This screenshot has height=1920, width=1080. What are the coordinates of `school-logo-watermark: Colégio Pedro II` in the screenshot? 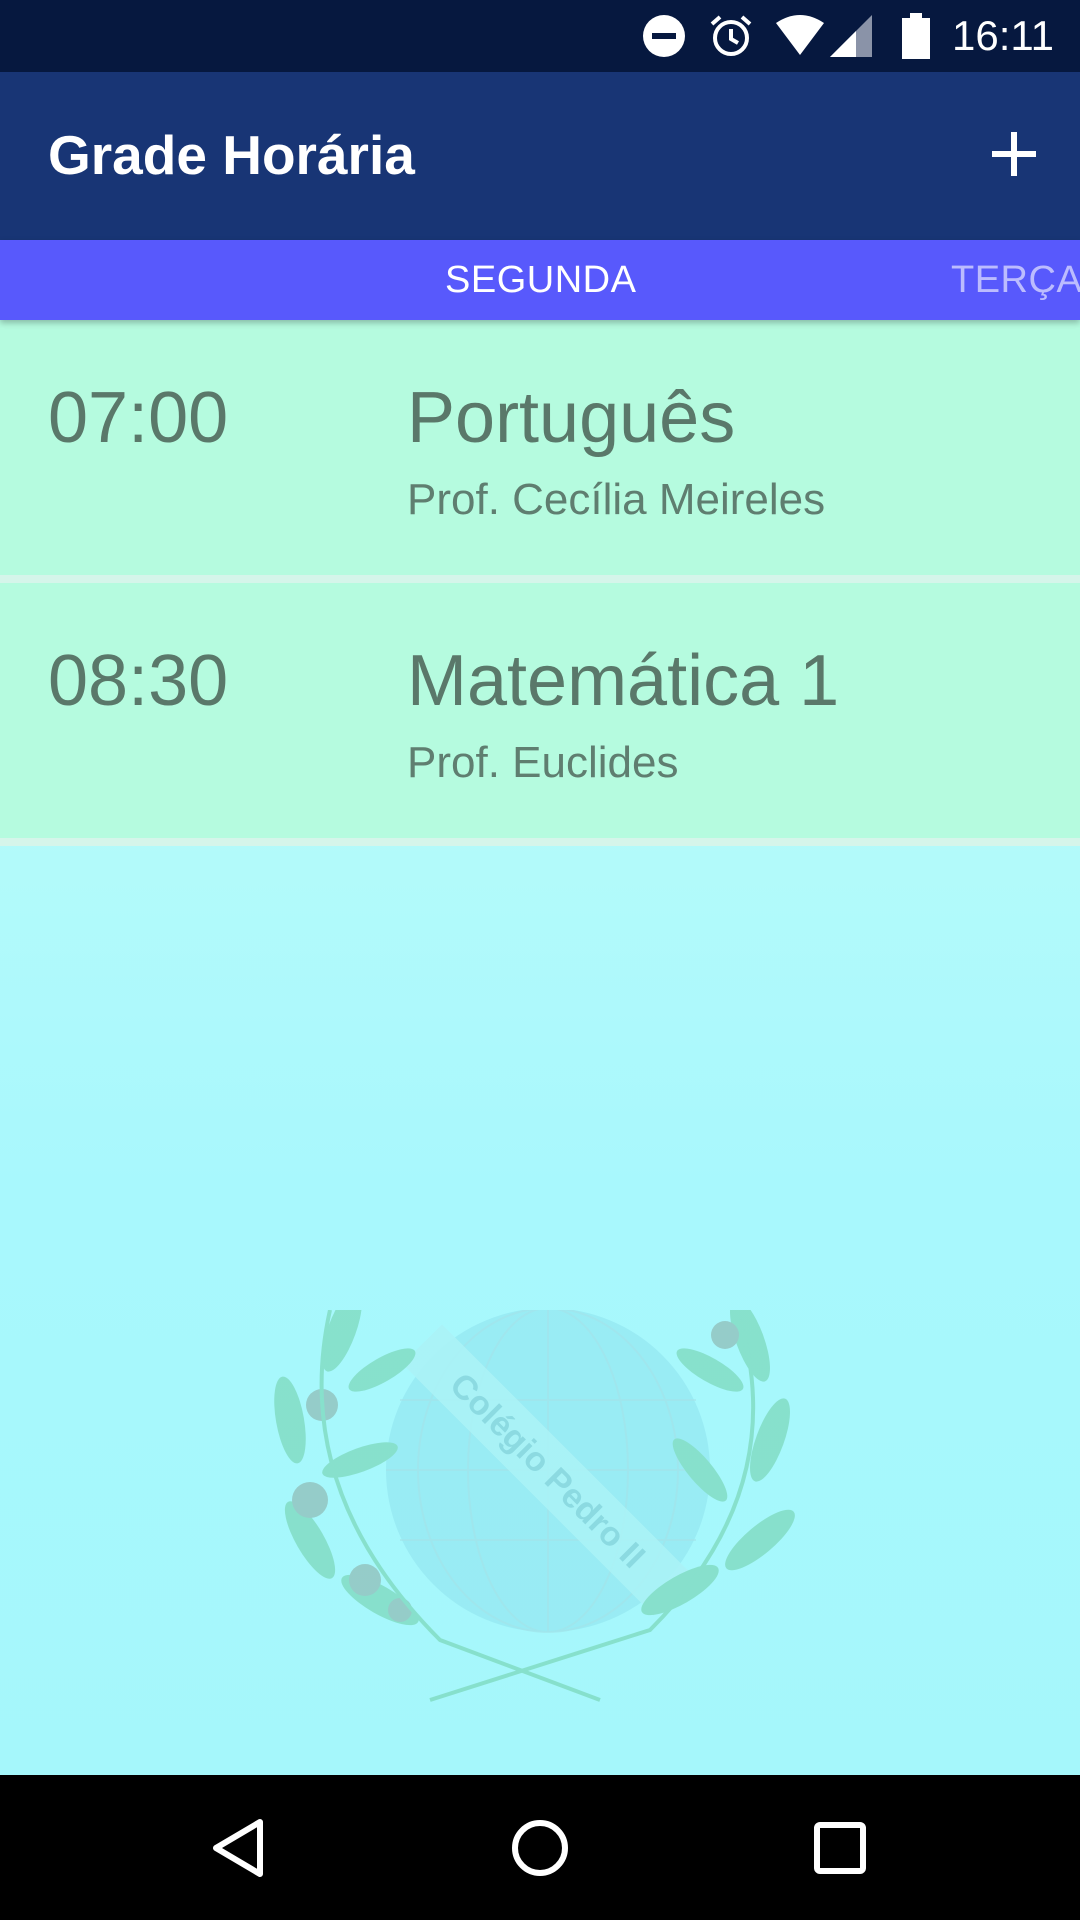 It's located at (550, 1509).